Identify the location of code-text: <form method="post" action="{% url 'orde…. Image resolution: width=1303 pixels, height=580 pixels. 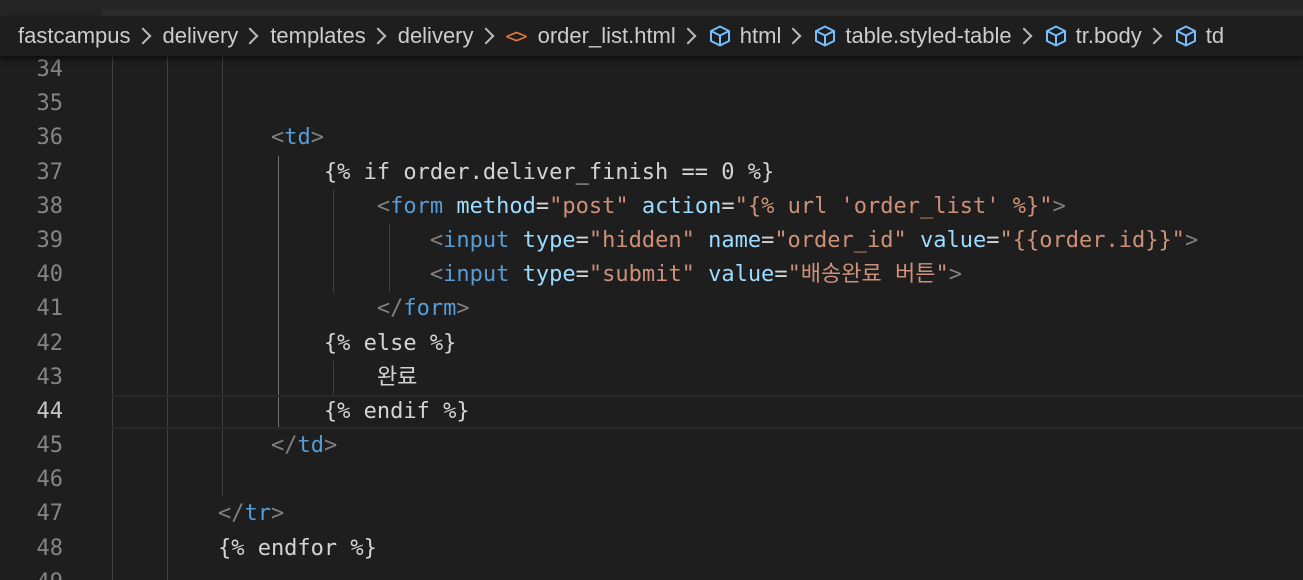
(589, 207).